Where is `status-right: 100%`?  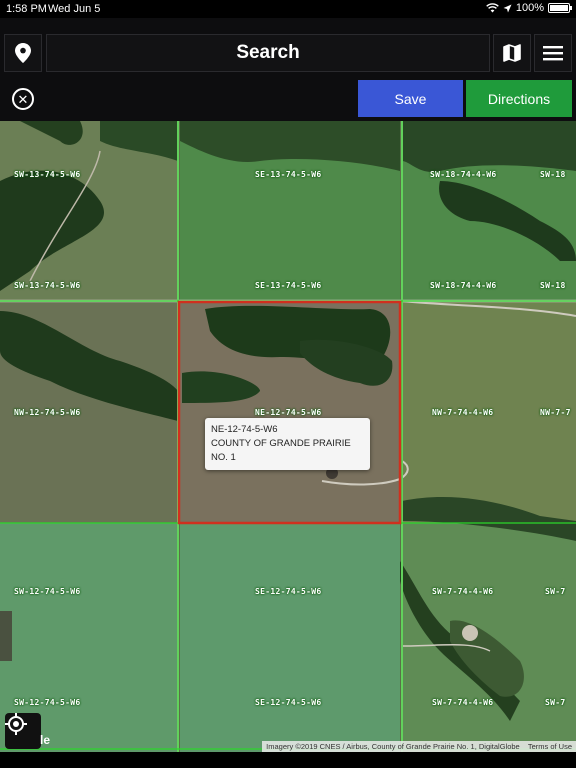 status-right: 100% is located at coordinates (529, 8).